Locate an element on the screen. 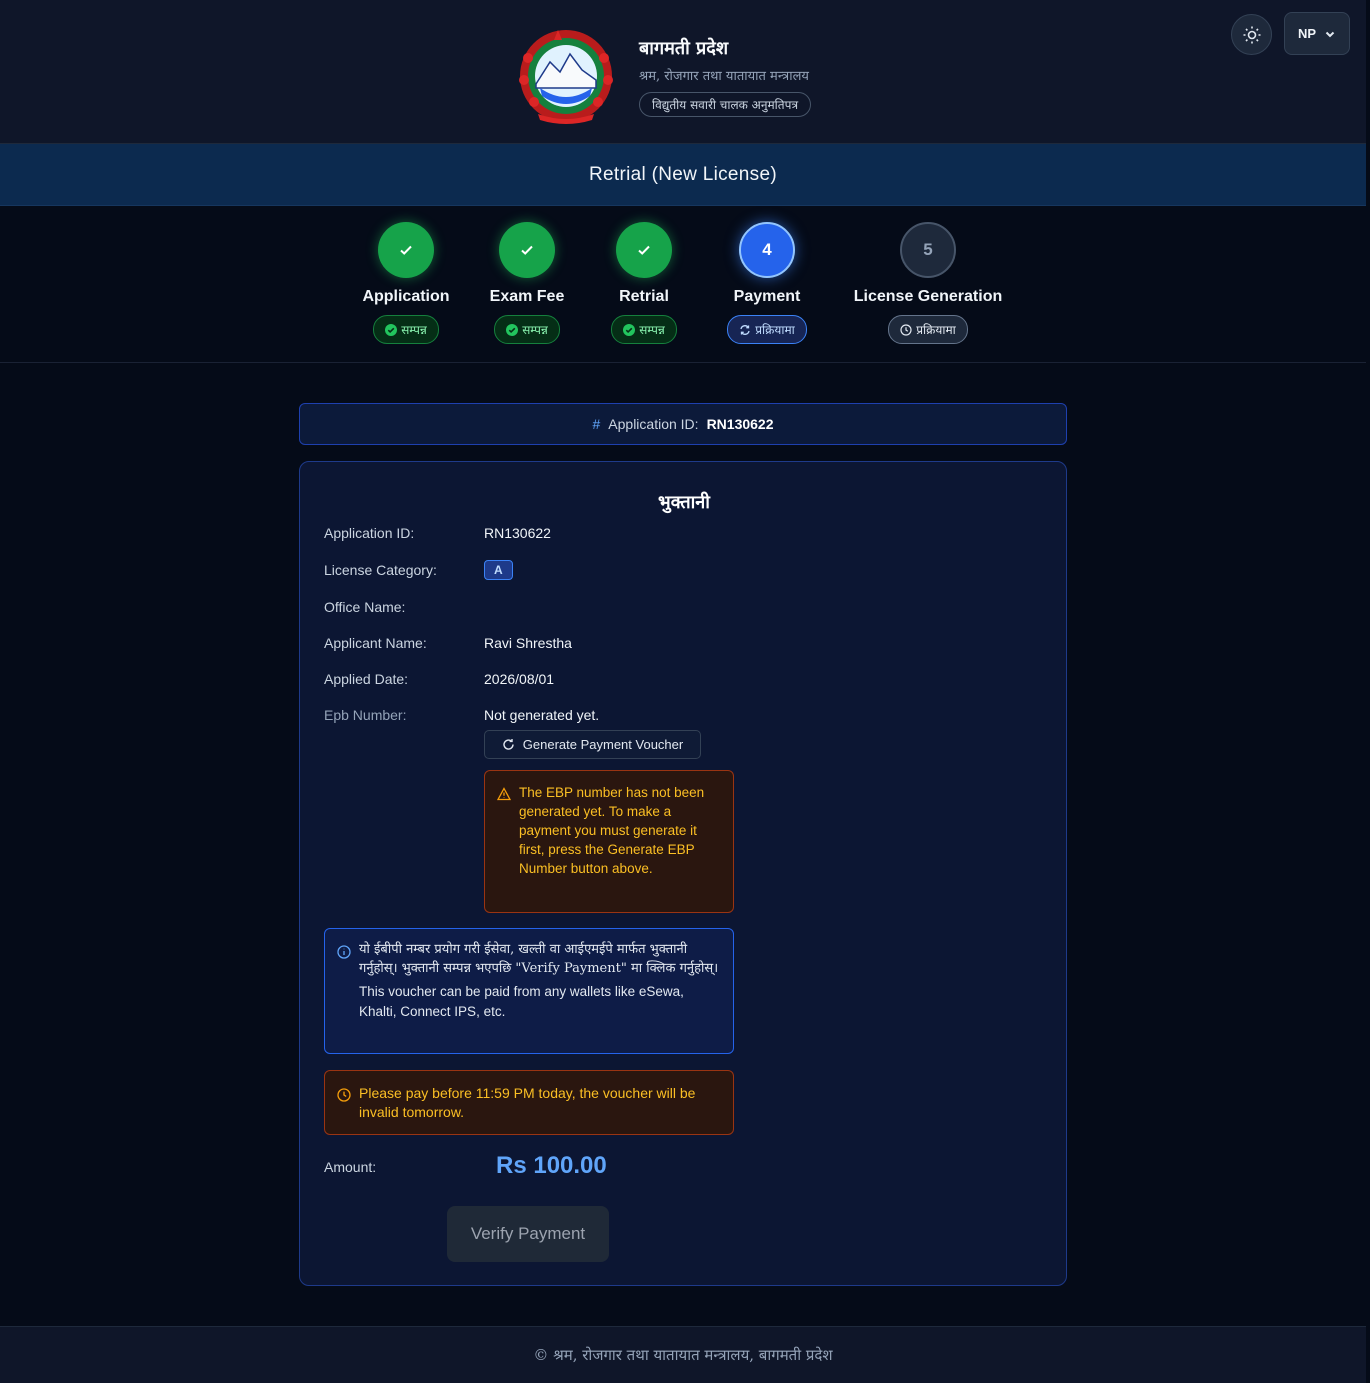 The width and height of the screenshot is (1370, 1383). step-license-generation: 5 License Generation प्रक्रियामा is located at coordinates (928, 283).